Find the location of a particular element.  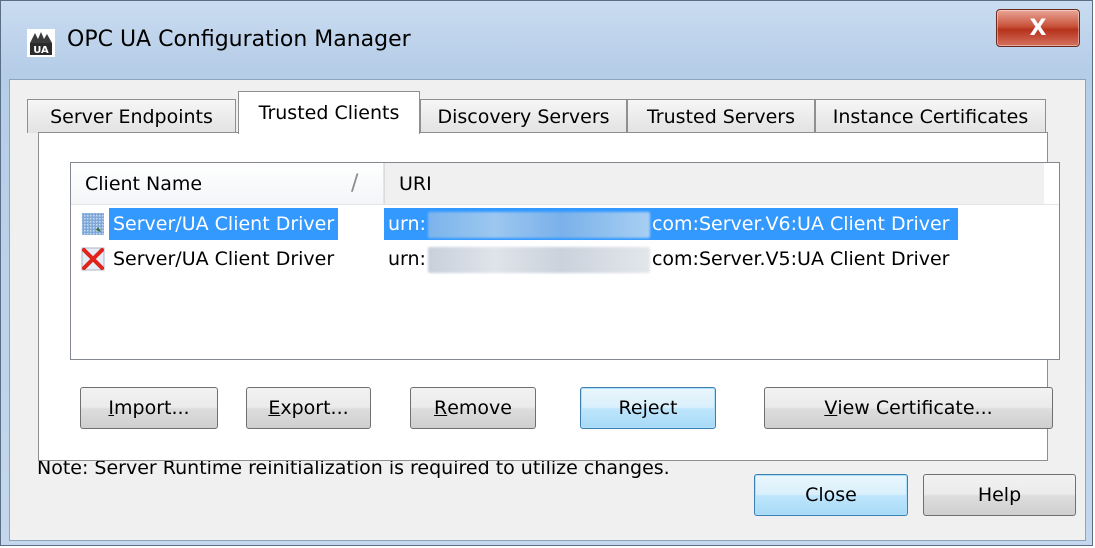

uri-suffix: com:Server.V5:UA Client Driver is located at coordinates (800, 259).